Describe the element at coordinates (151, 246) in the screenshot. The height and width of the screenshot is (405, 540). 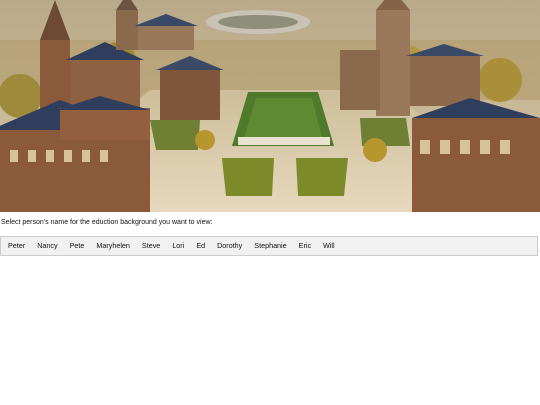
I see `tab-steve: Steve` at that location.